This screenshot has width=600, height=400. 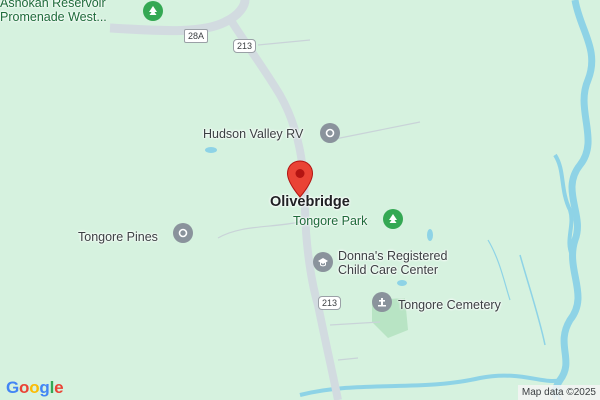 What do you see at coordinates (532, 300) in the screenshot?
I see `stream` at bounding box center [532, 300].